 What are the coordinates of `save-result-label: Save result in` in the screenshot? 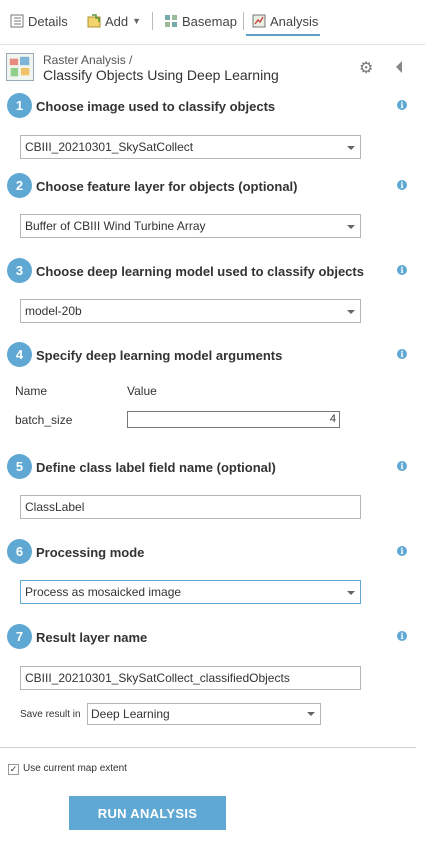 It's located at (50, 714).